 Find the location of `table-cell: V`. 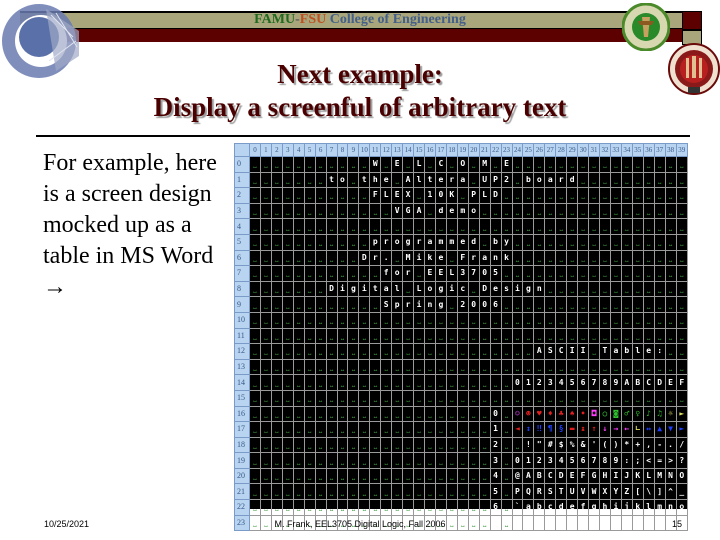

table-cell: V is located at coordinates (583, 492).